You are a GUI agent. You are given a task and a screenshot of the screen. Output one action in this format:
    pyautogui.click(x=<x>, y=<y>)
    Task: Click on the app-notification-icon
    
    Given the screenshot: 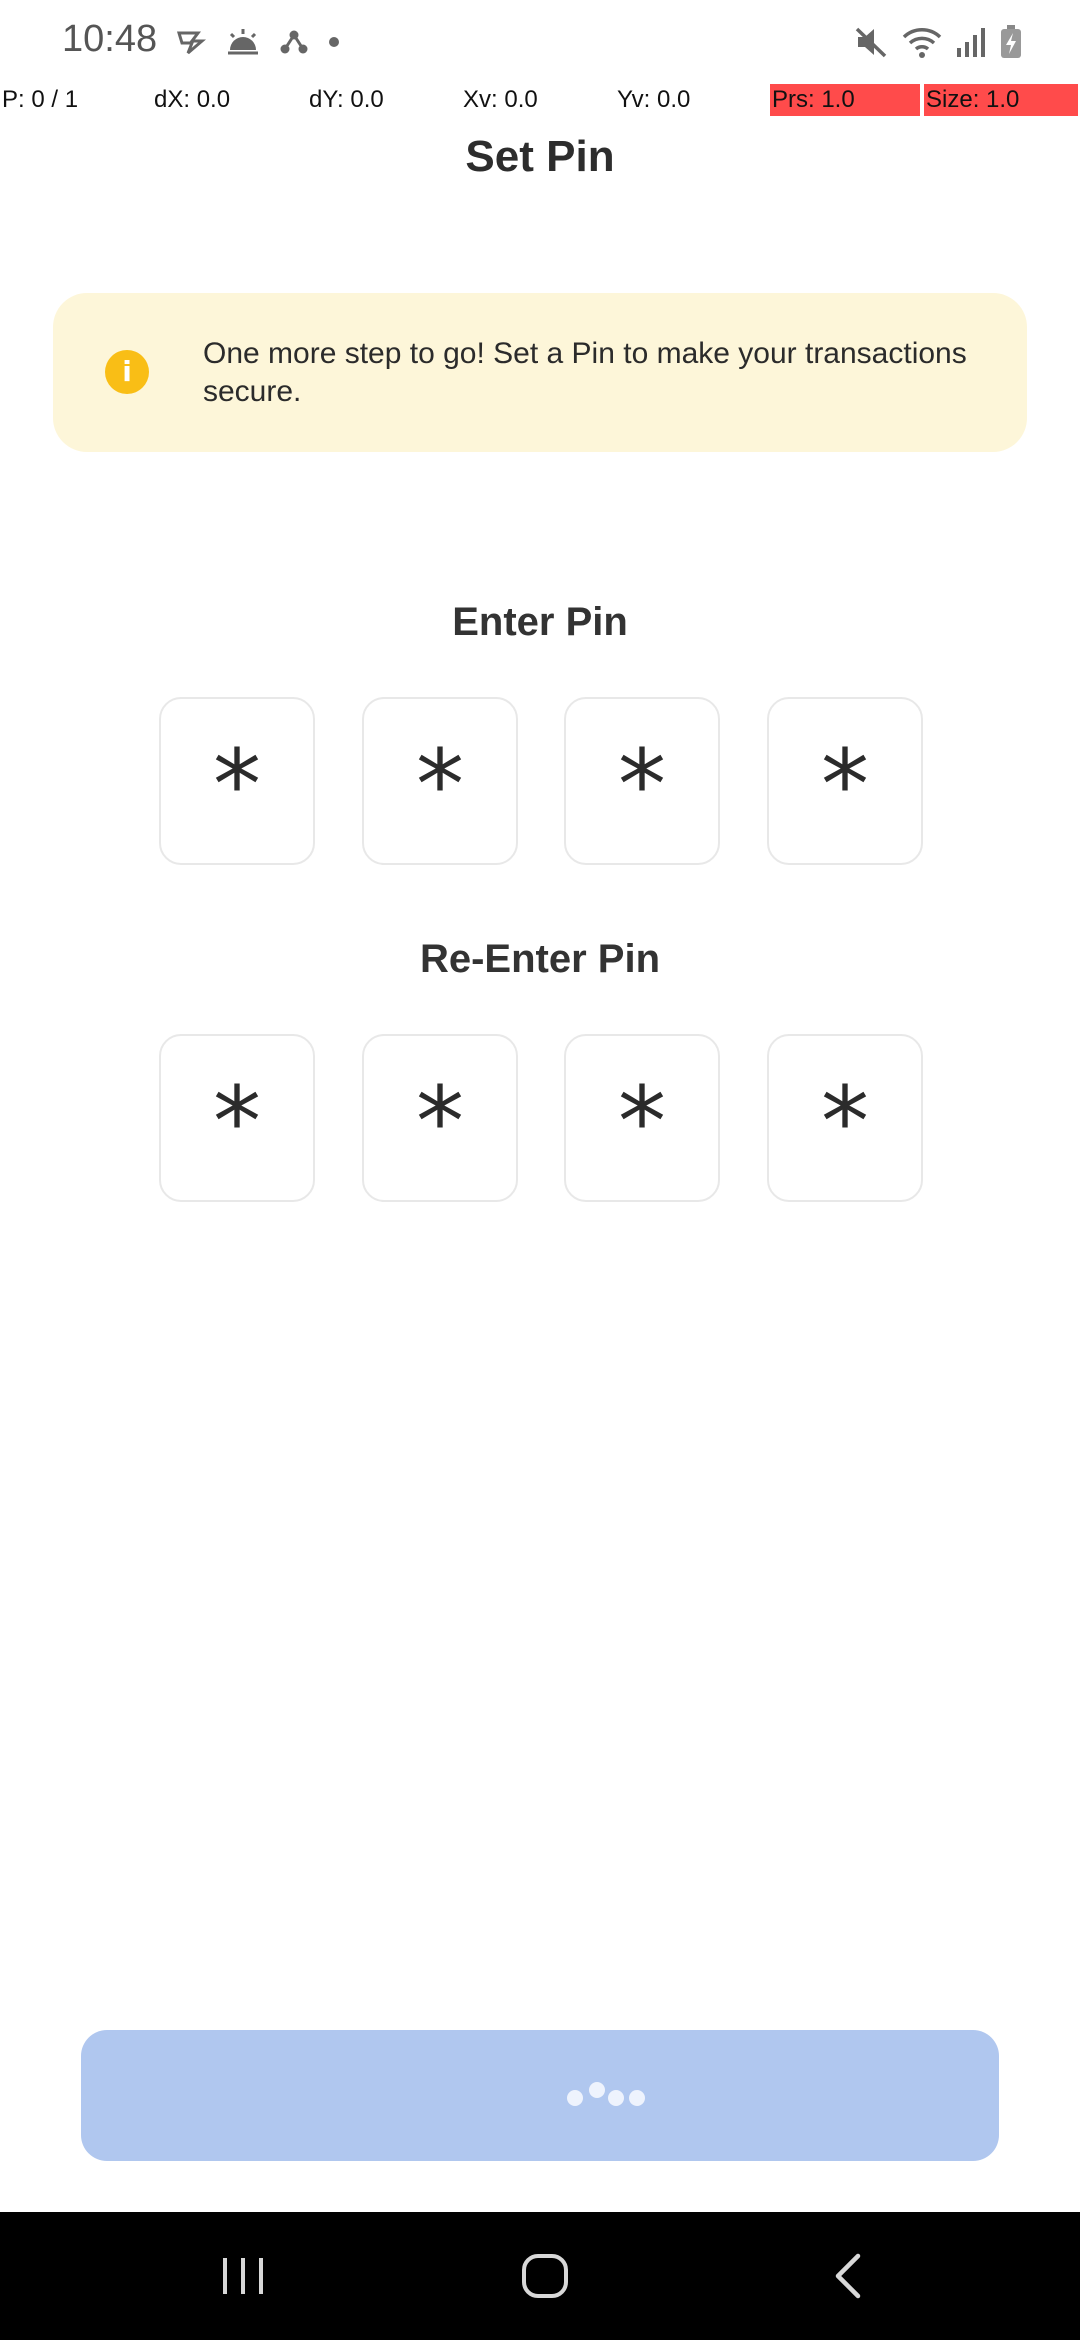 What is the action you would take?
    pyautogui.click(x=191, y=42)
    